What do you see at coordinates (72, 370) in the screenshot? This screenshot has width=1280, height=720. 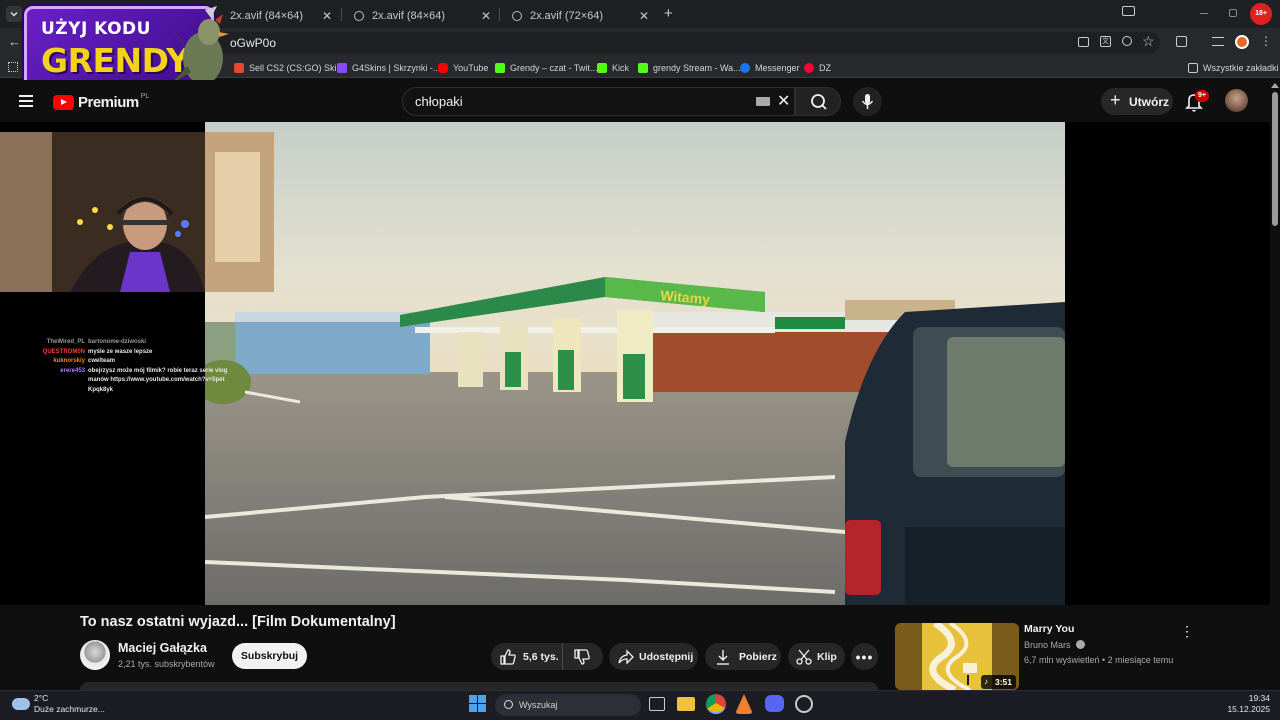 I see `chat-username: erere453` at bounding box center [72, 370].